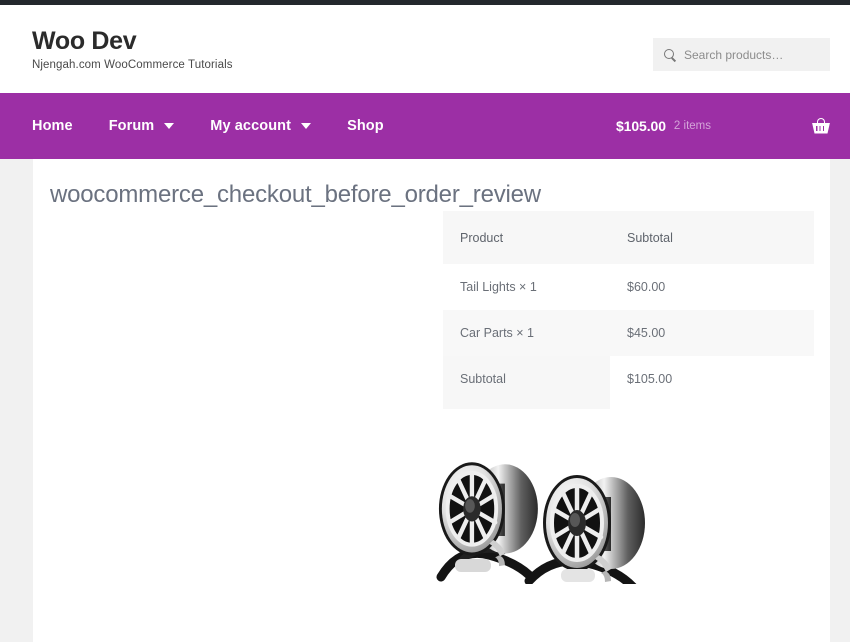  I want to click on product-photo-graphic, so click(563, 496).